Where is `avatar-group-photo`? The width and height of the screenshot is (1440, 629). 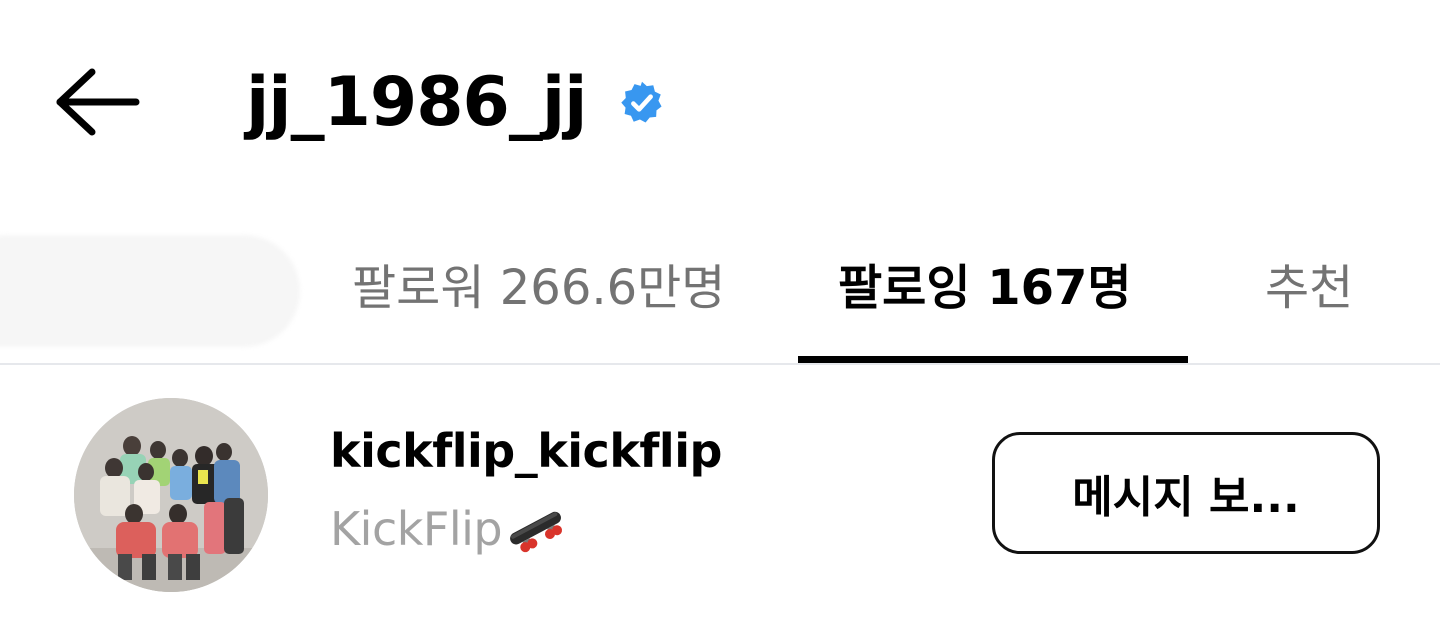 avatar-group-photo is located at coordinates (171, 495).